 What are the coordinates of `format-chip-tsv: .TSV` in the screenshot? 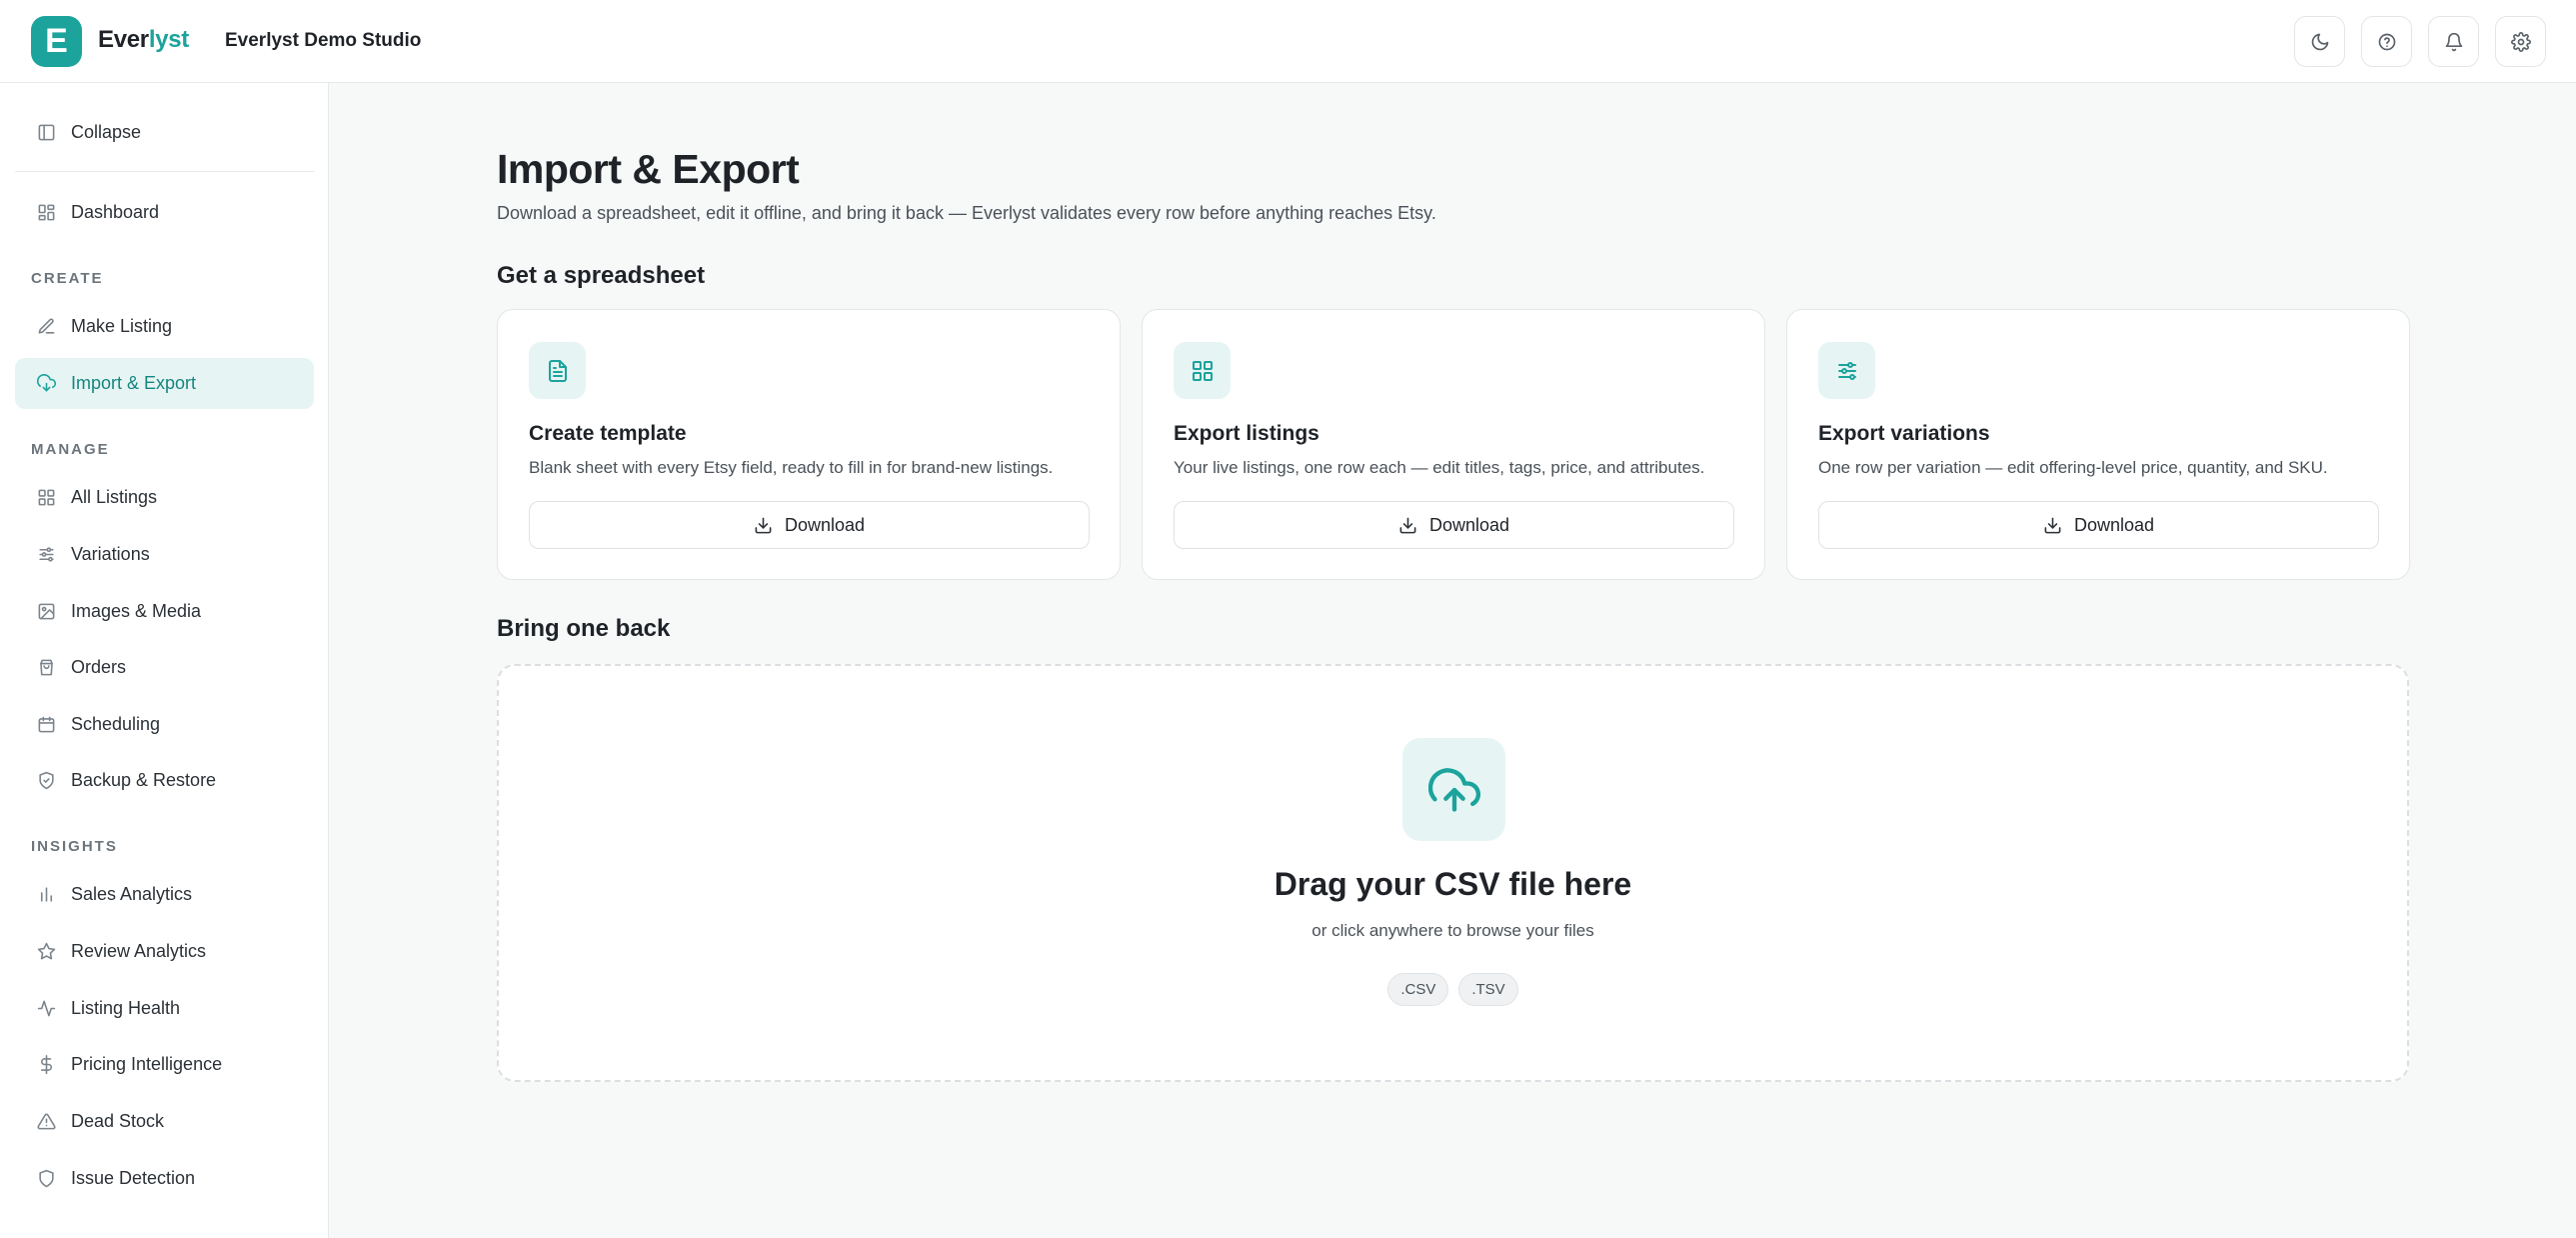 It's located at (1488, 989).